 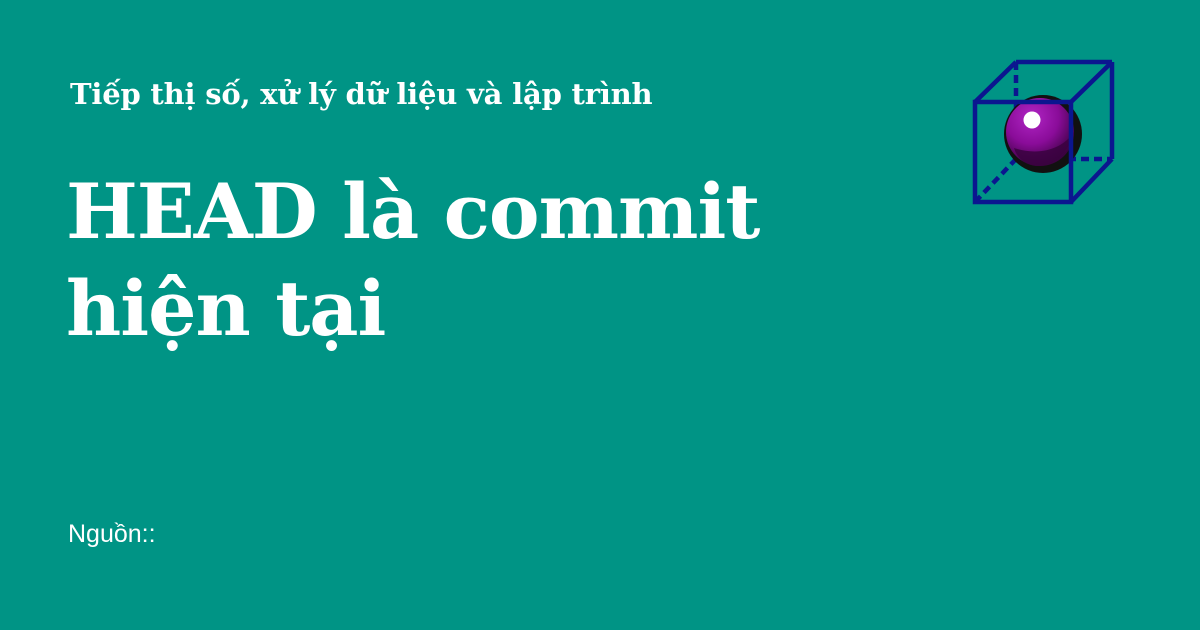 What do you see at coordinates (112, 534) in the screenshot?
I see `source-label: Nguồn::` at bounding box center [112, 534].